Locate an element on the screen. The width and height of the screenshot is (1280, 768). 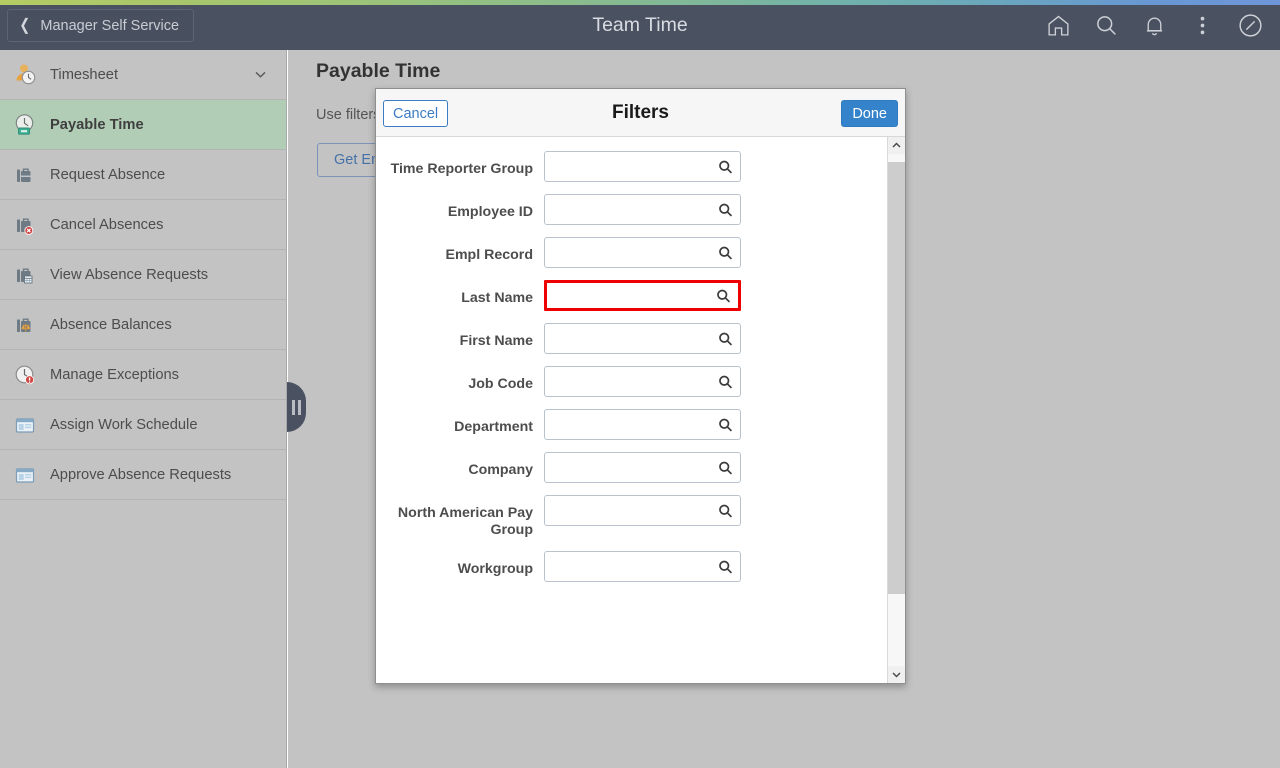
filter-row-last-name: Last Name is located at coordinates (632, 295).